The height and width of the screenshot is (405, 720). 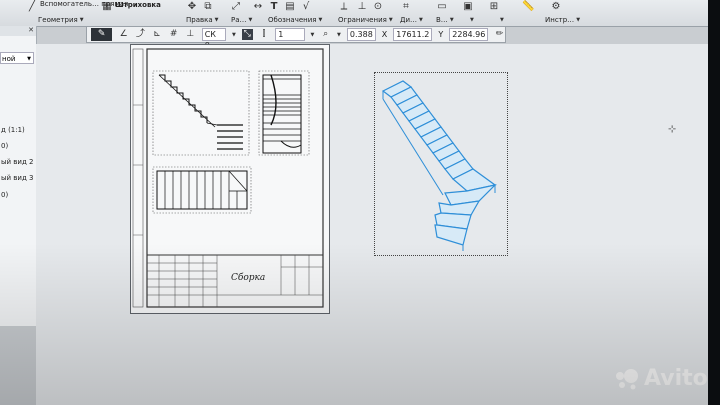 I want to click on ribbon-group-di: Ди… ▼, so click(x=411, y=20).